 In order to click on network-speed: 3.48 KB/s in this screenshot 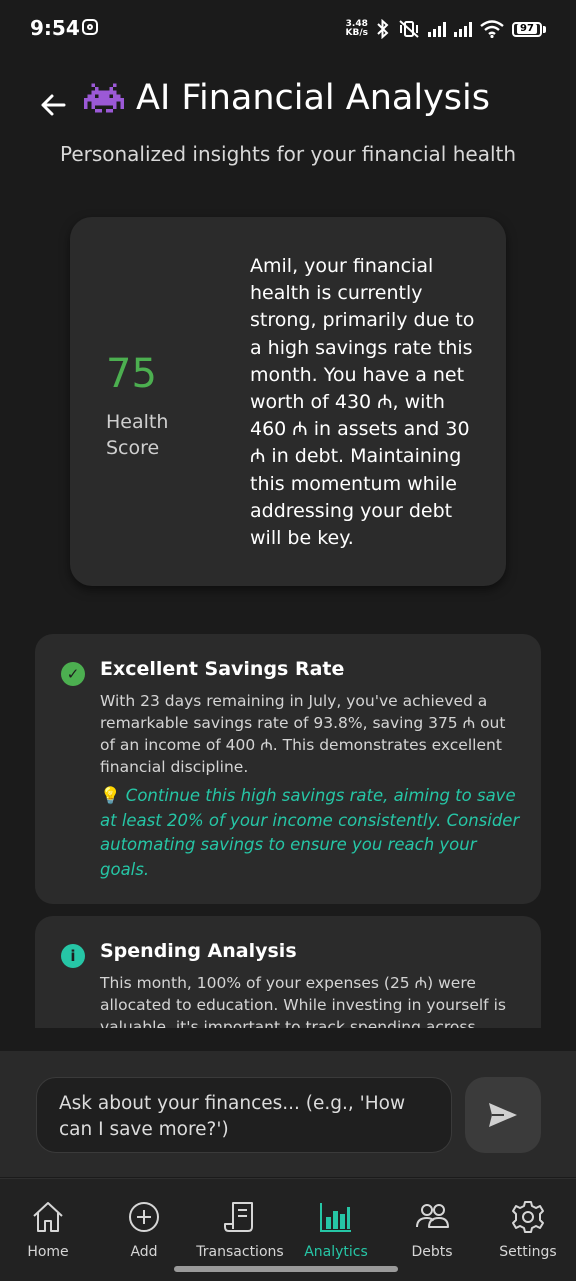, I will do `click(357, 29)`.